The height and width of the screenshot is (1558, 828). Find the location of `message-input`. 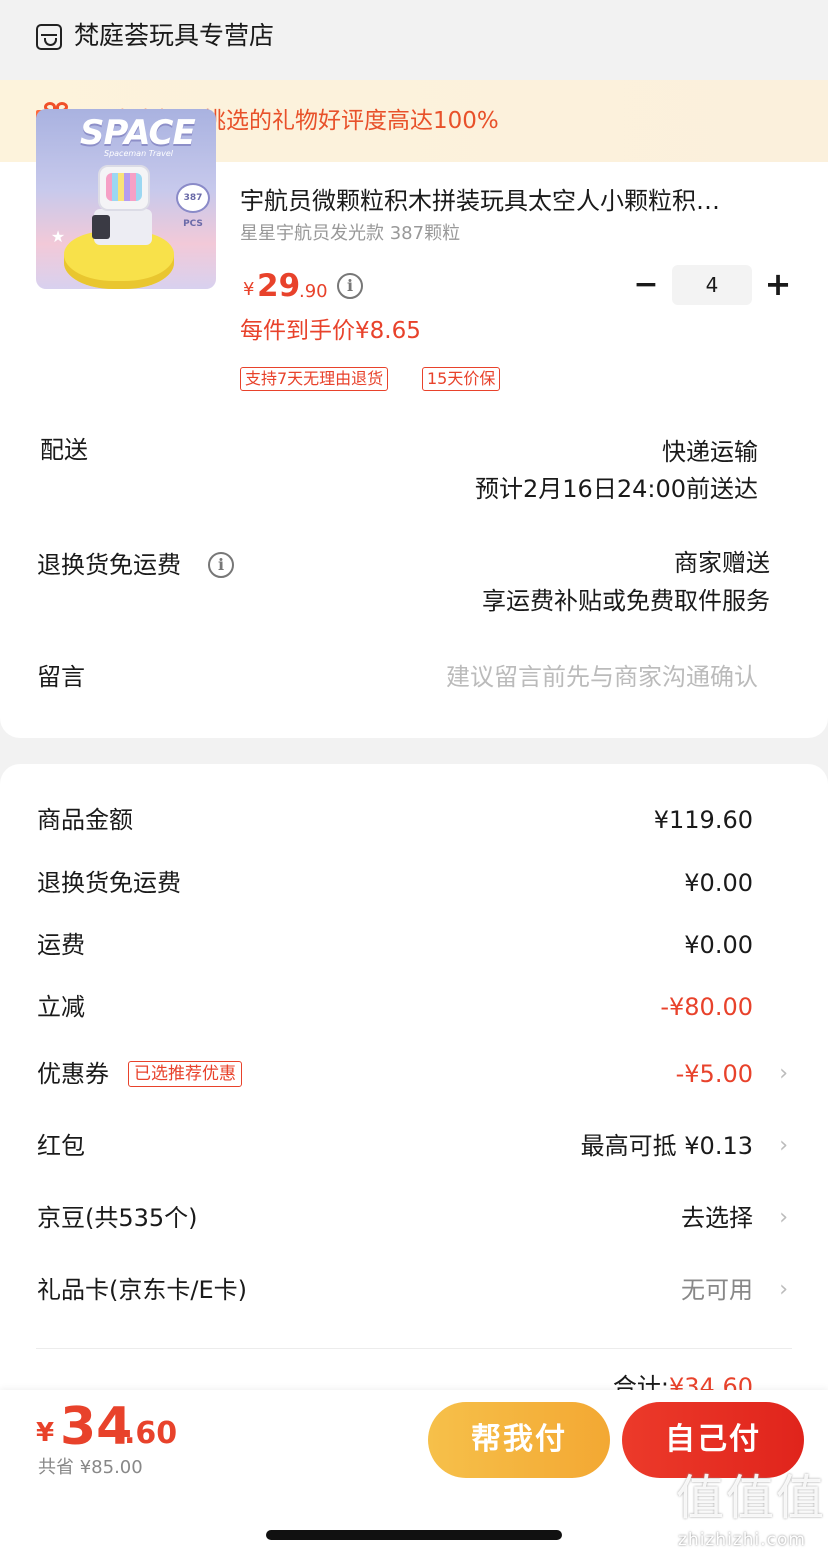

message-input is located at coordinates (568, 677).